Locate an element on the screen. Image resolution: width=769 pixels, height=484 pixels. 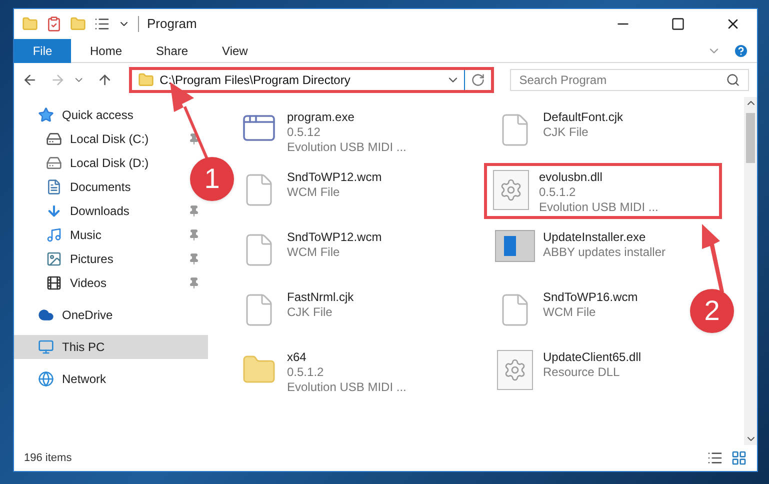
download-icon is located at coordinates (54, 211).